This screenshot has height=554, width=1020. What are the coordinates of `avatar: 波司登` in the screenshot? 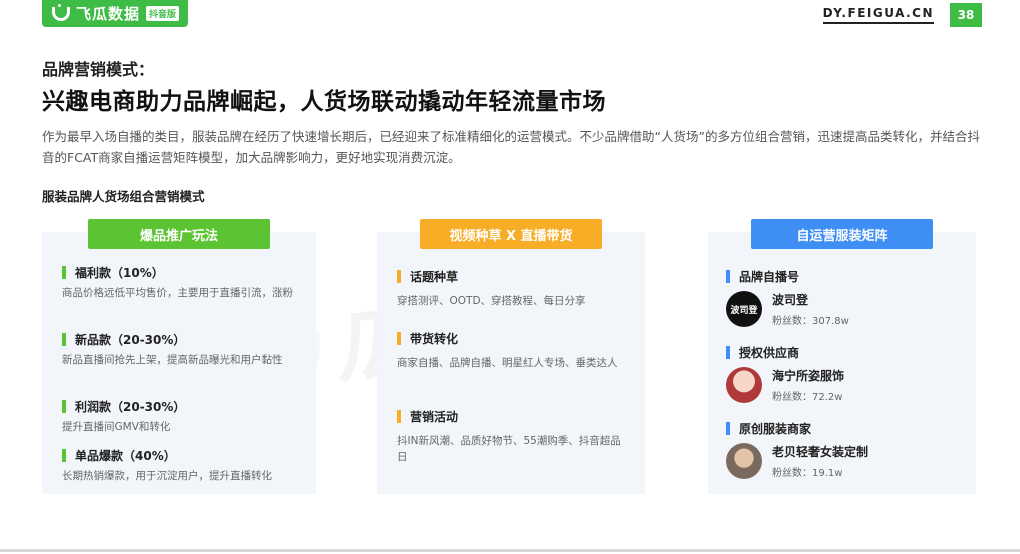 It's located at (744, 309).